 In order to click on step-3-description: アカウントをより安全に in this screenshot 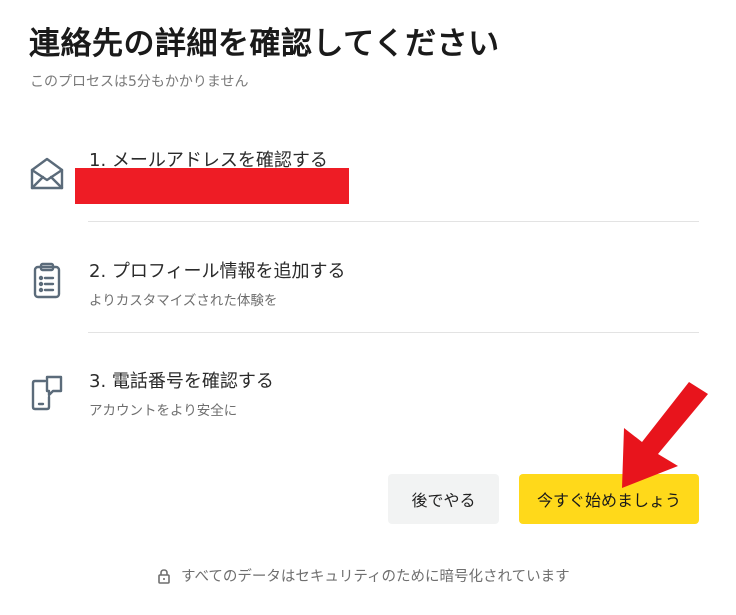, I will do `click(163, 411)`.